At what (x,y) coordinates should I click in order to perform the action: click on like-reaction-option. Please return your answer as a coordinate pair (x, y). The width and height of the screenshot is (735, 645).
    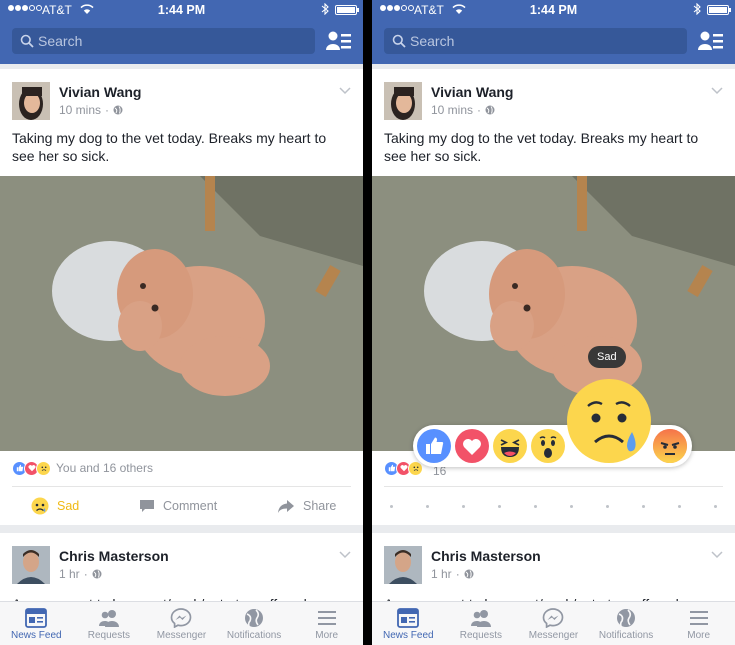
    Looking at the image, I should click on (434, 446).